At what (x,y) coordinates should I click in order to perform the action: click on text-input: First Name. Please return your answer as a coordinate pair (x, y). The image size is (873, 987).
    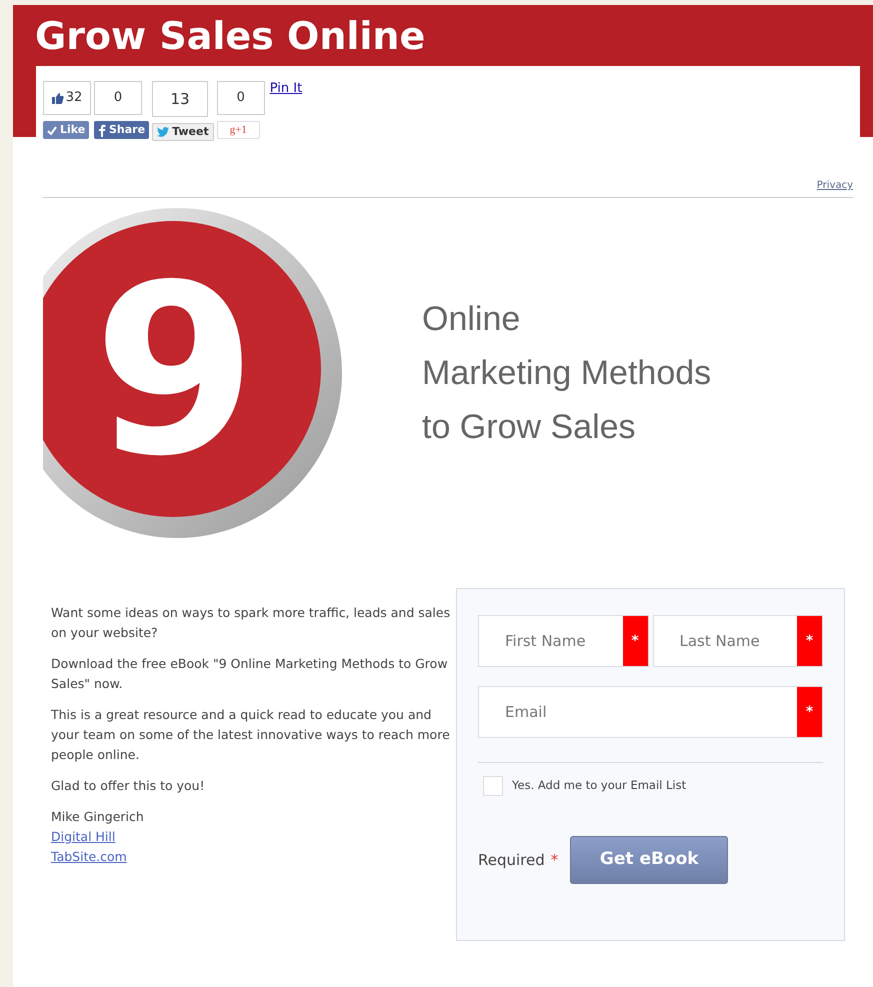
    Looking at the image, I should click on (550, 641).